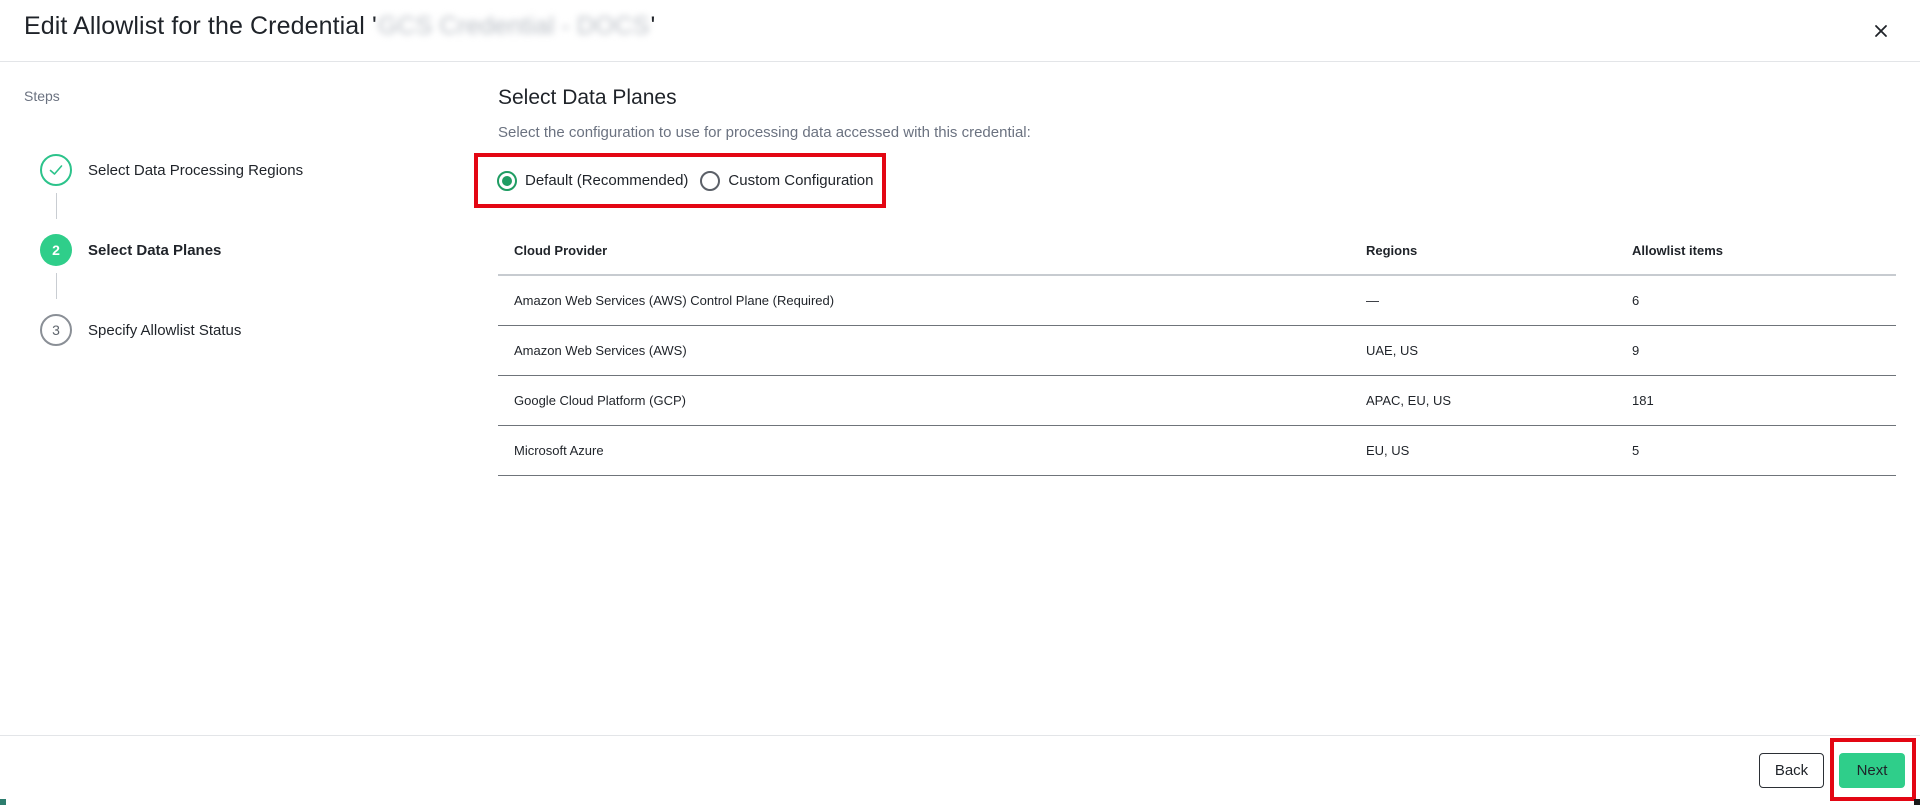  I want to click on step-3-label: Specify Allowlist Status, so click(165, 330).